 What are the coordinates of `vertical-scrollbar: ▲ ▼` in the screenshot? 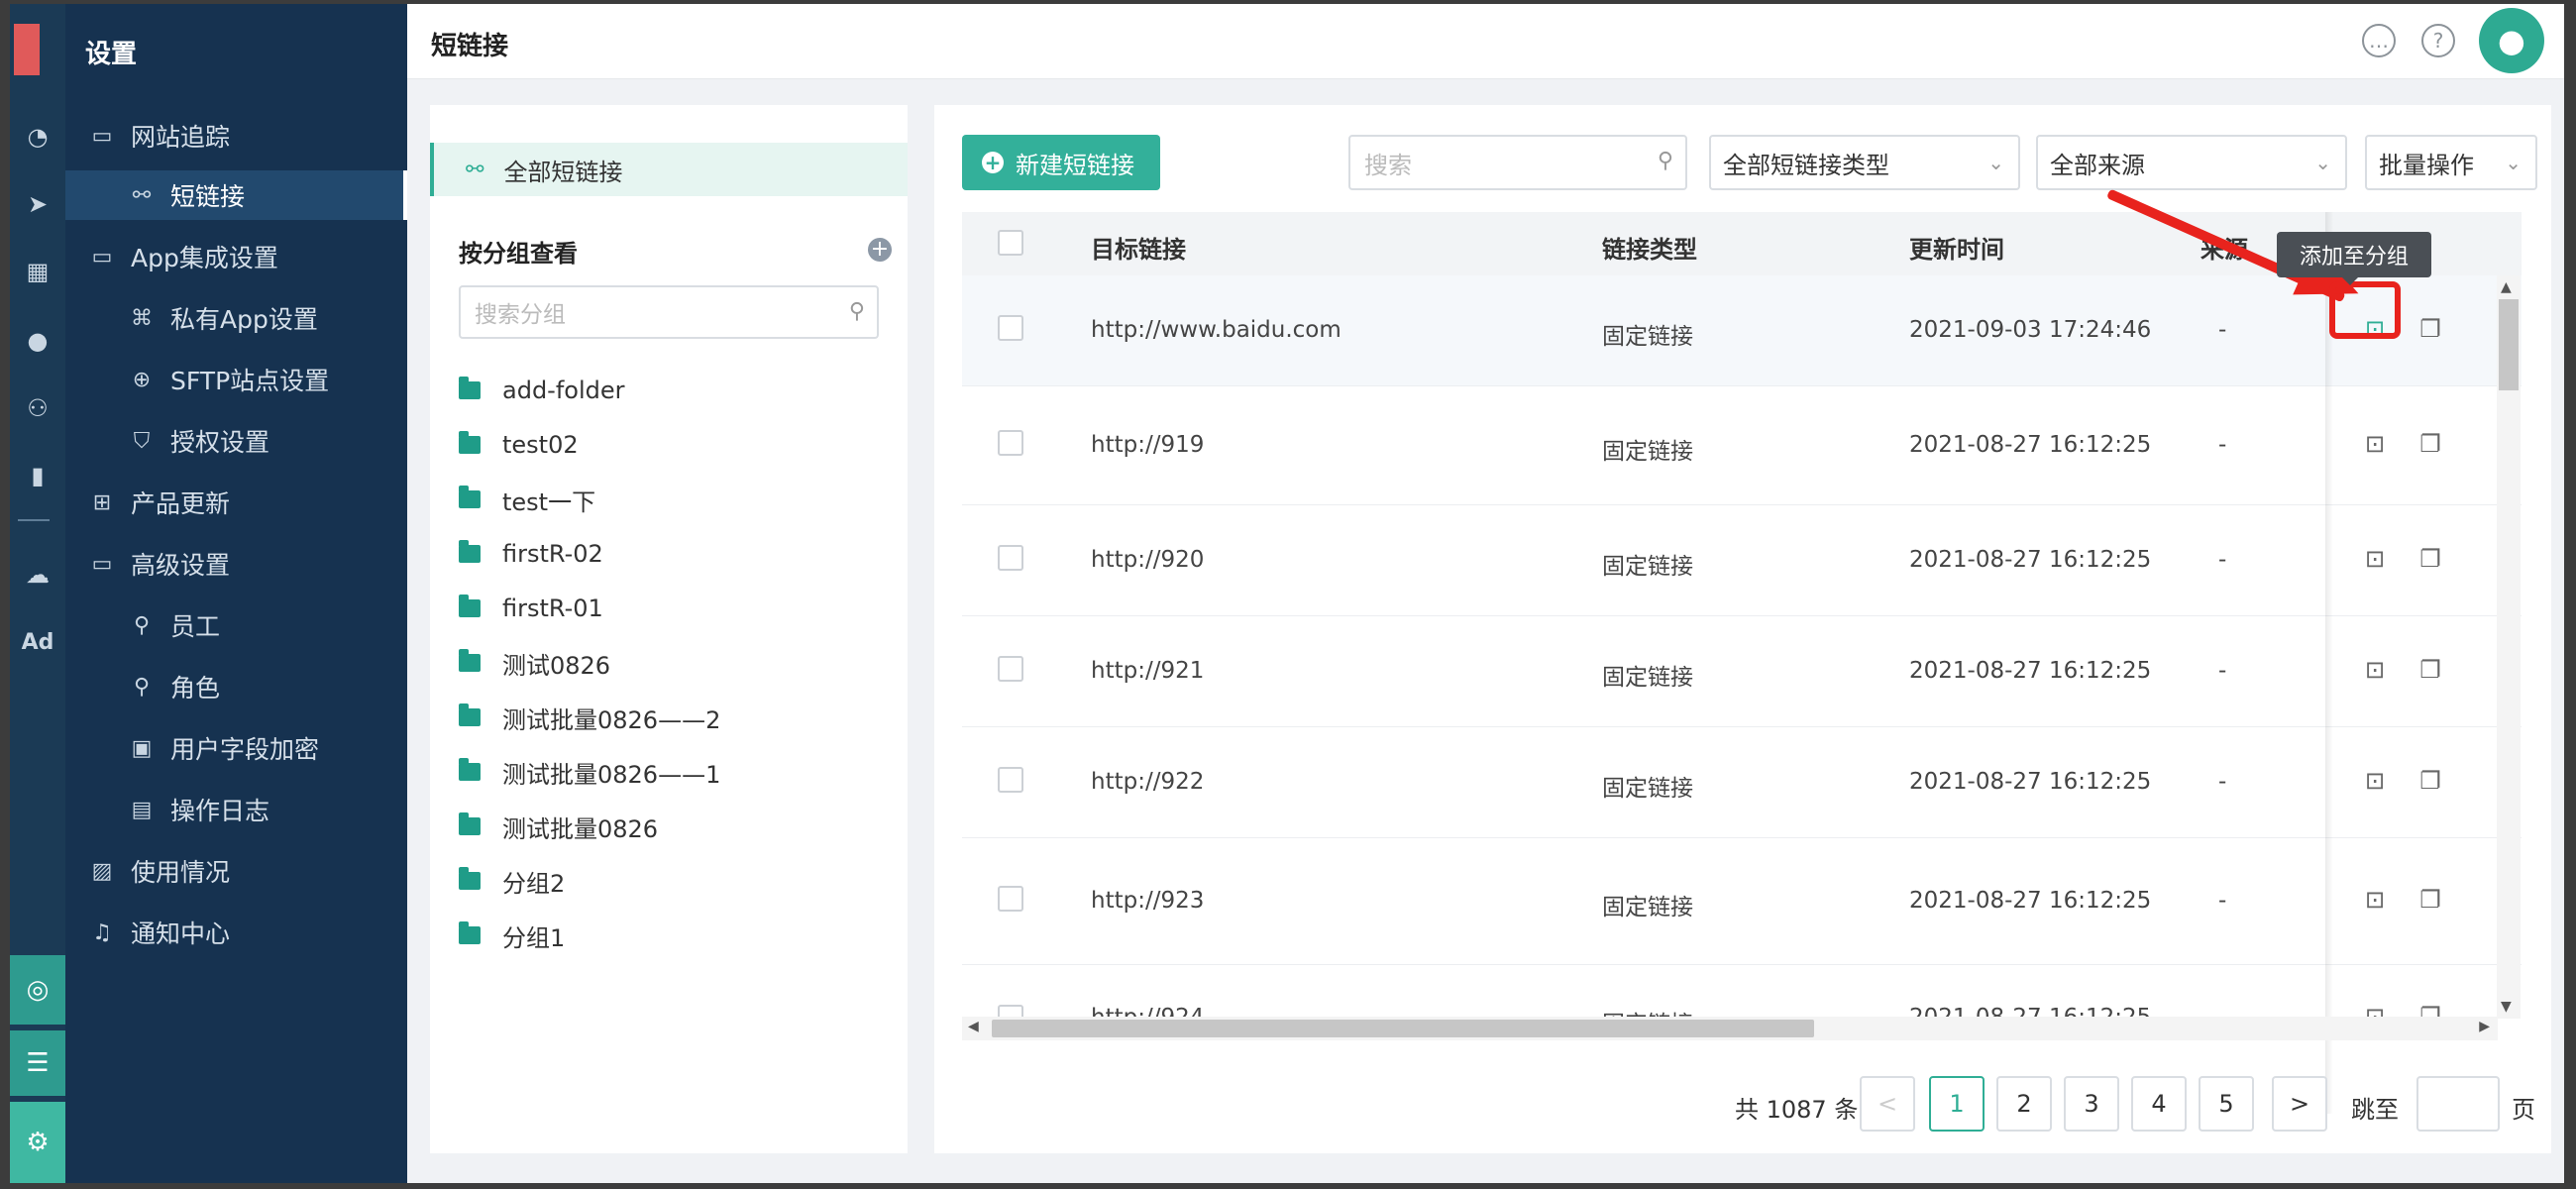 It's located at (2509, 647).